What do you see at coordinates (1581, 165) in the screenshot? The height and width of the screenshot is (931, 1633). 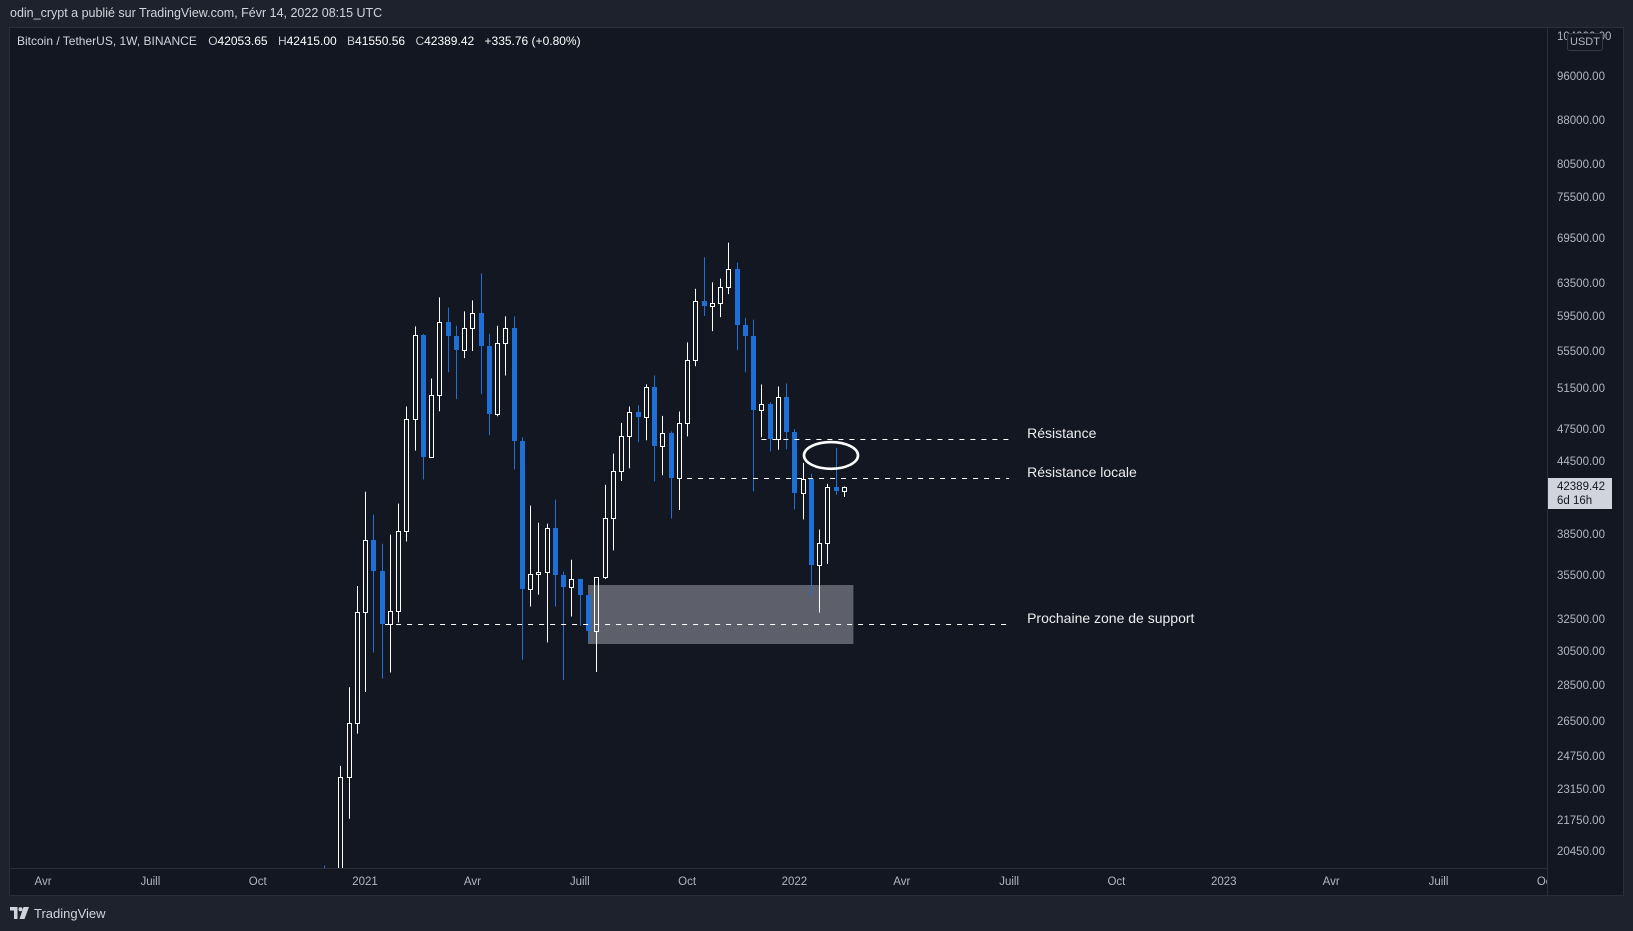 I see `price-tick-label: 80500.00` at bounding box center [1581, 165].